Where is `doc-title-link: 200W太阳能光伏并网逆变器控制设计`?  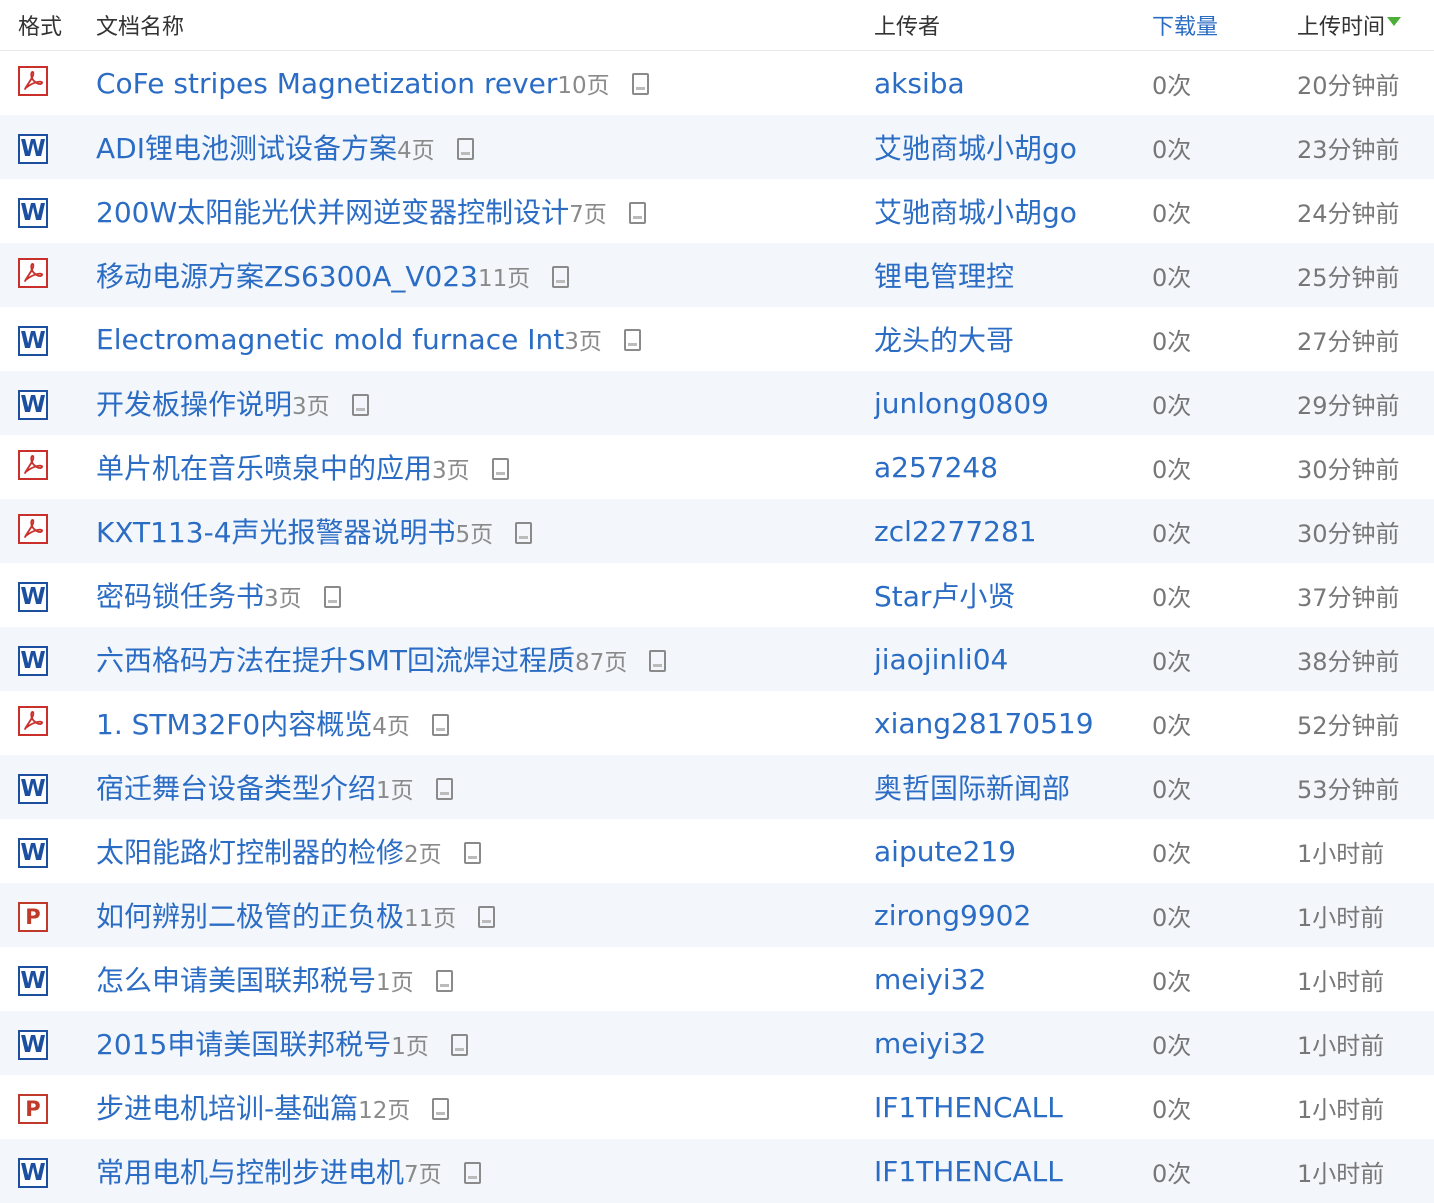 doc-title-link: 200W太阳能光伏并网逆变器控制设计 is located at coordinates (332, 212).